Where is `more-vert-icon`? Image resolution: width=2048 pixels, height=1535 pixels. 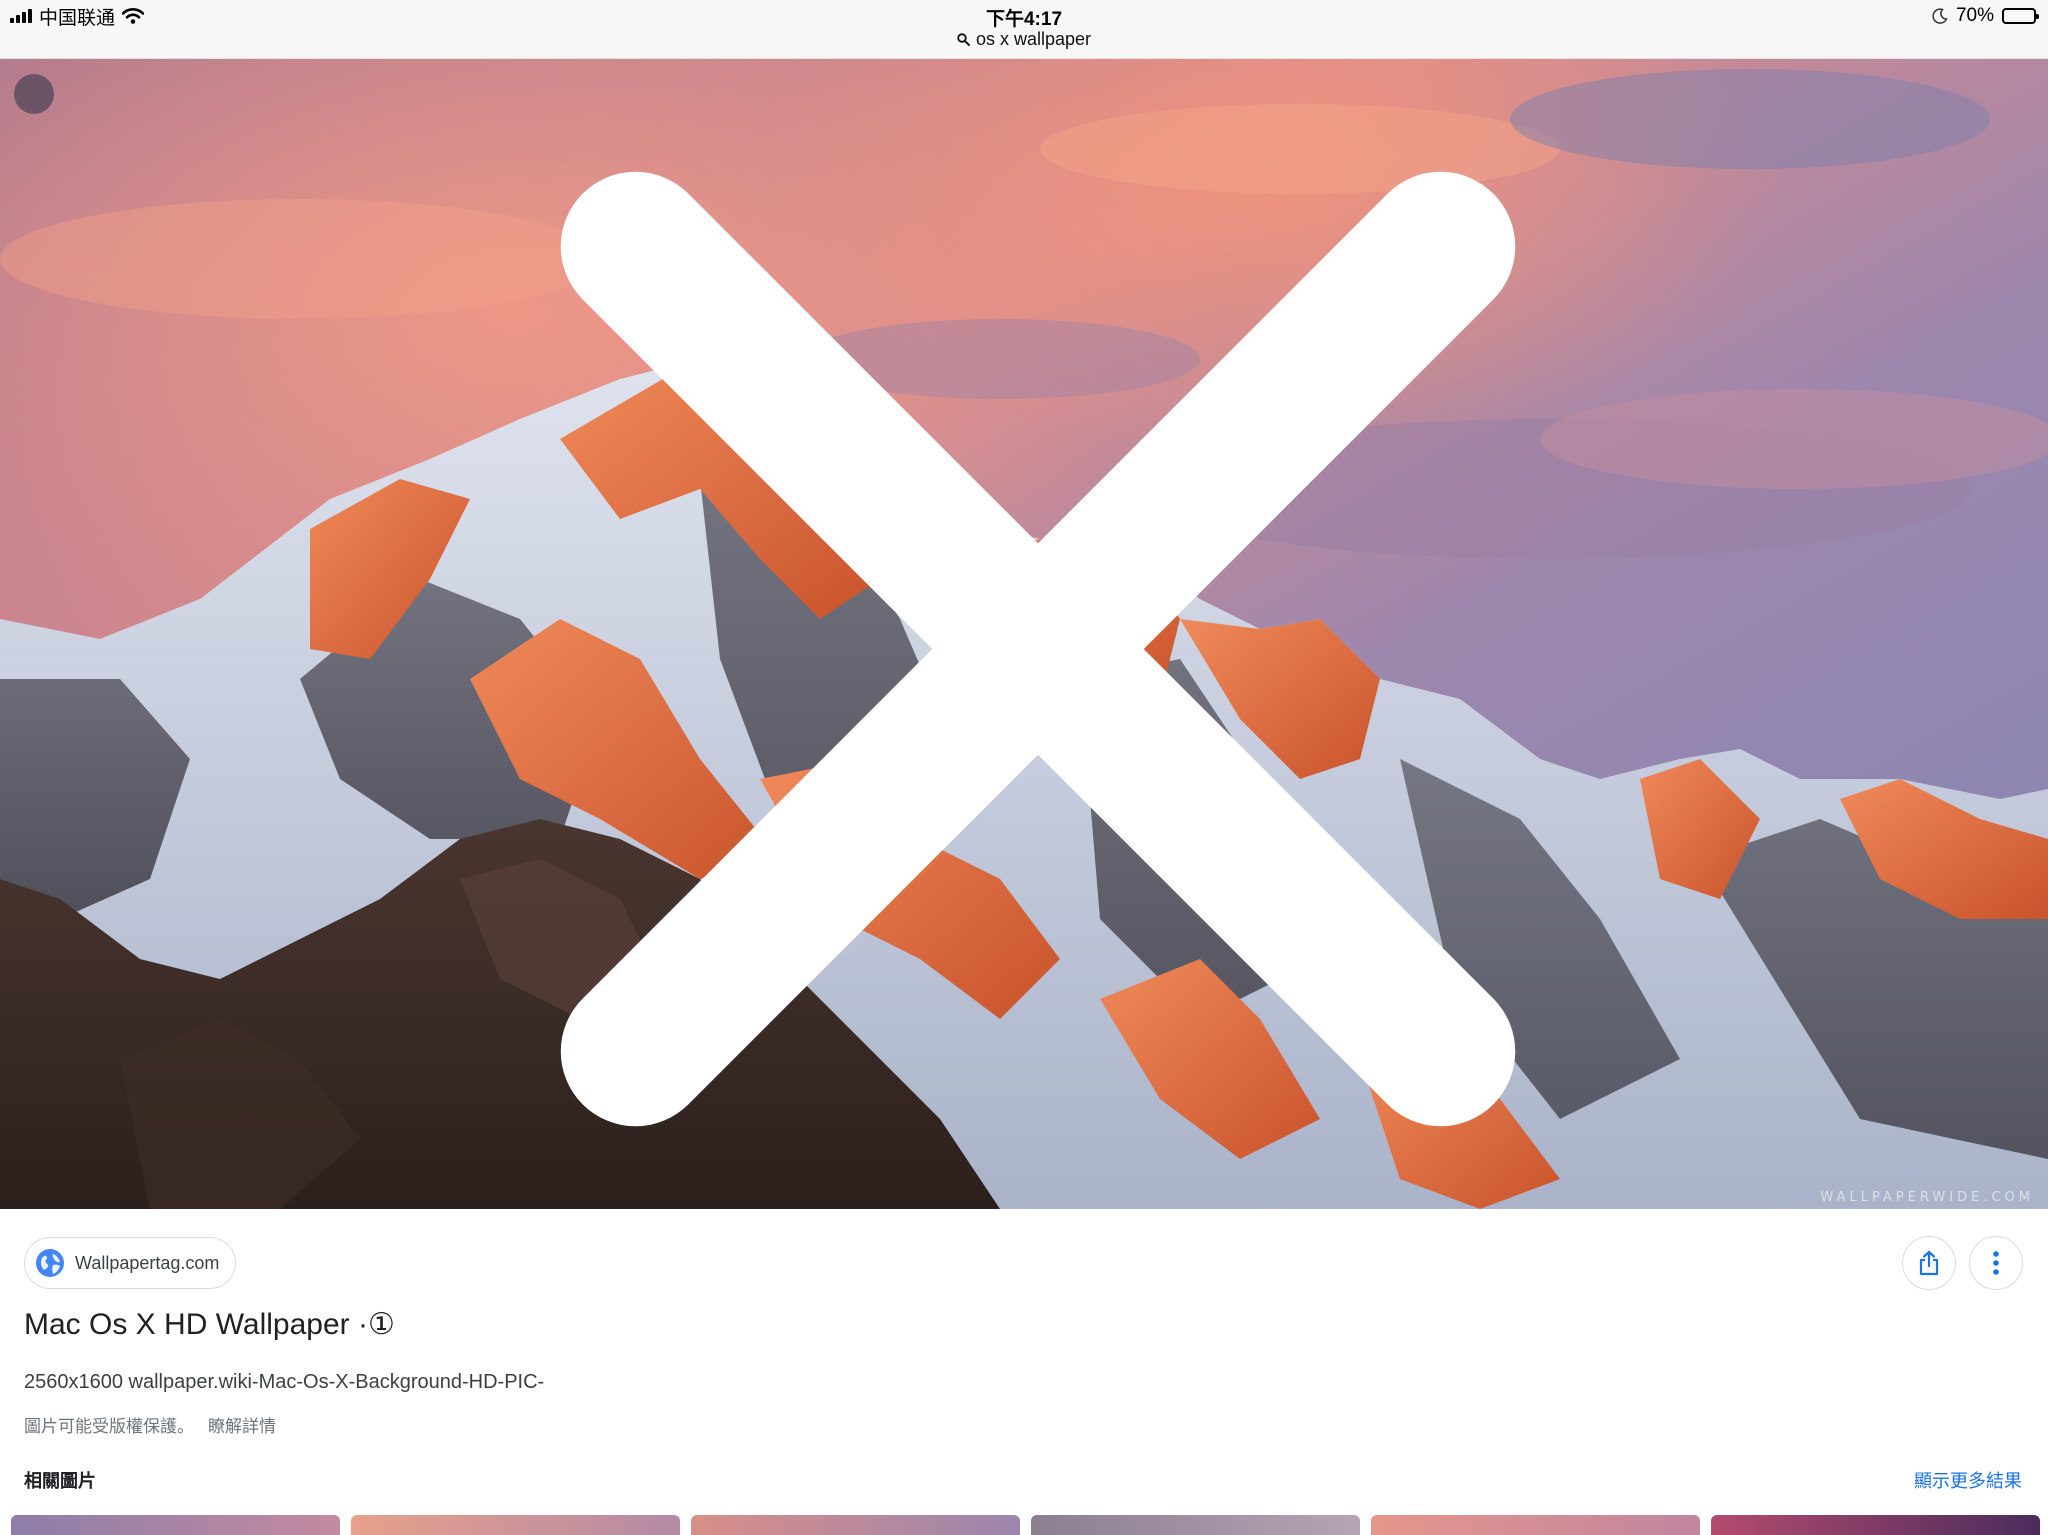 more-vert-icon is located at coordinates (1996, 1263).